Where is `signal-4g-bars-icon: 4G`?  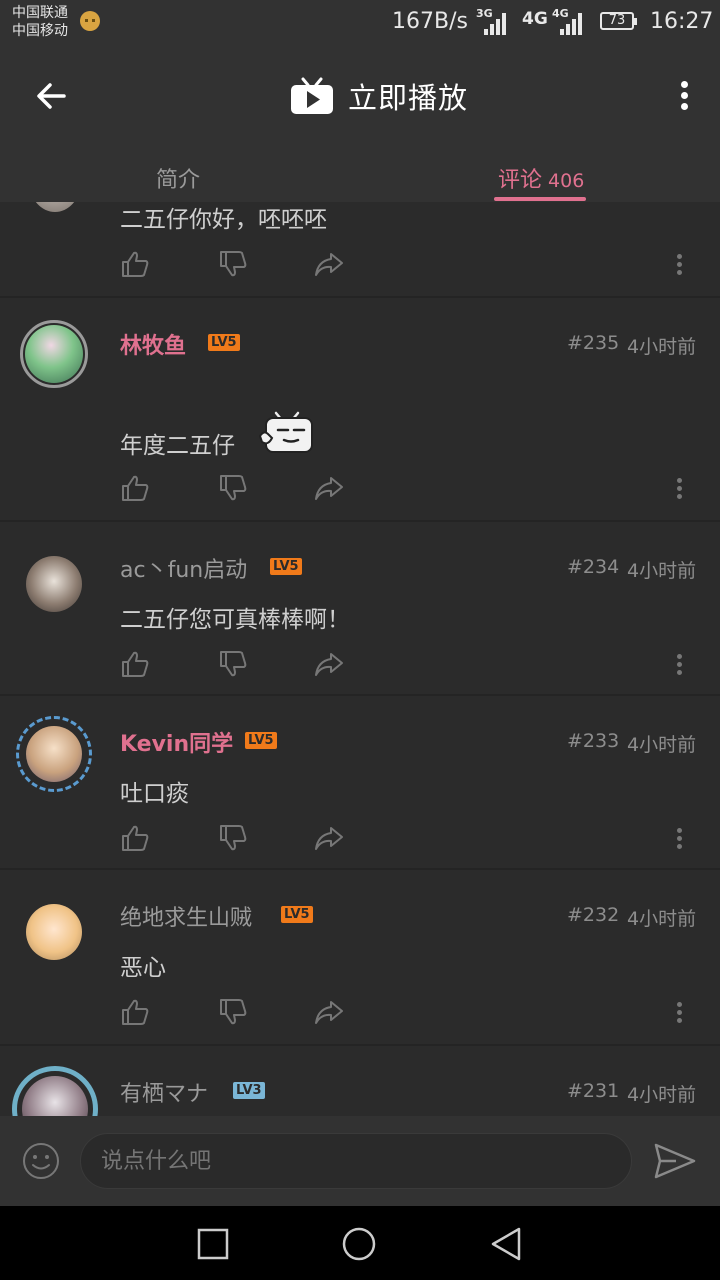 signal-4g-bars-icon: 4G is located at coordinates (569, 21).